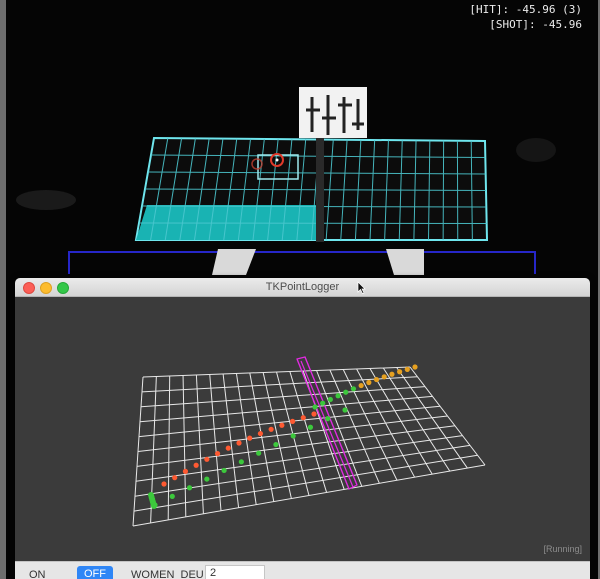 The width and height of the screenshot is (600, 579). Describe the element at coordinates (525, 9) in the screenshot. I see `hit-readout: [HIT]: -45.96 (3)` at that location.